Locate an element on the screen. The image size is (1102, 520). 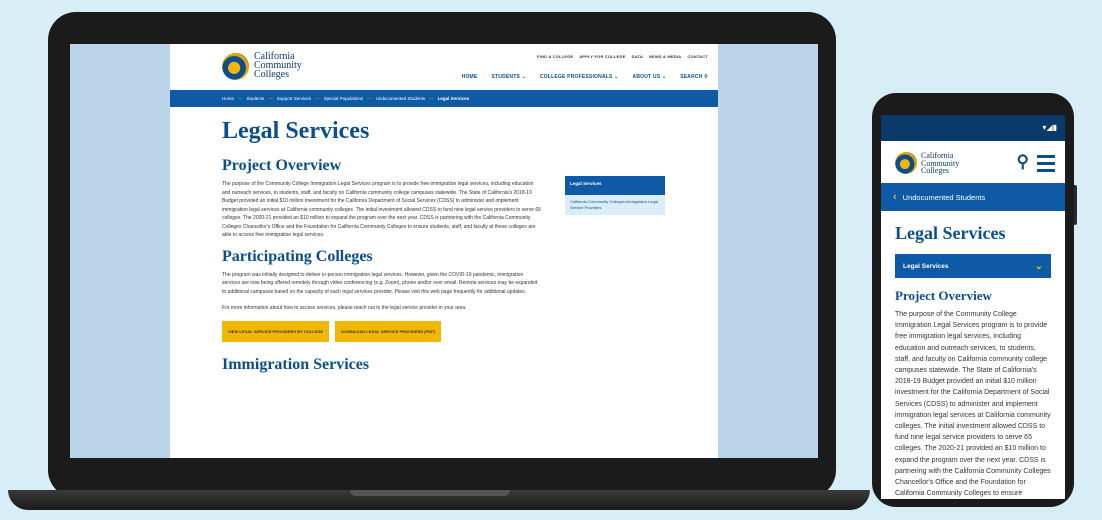
search-icon: ⚲ is located at coordinates (1023, 162).